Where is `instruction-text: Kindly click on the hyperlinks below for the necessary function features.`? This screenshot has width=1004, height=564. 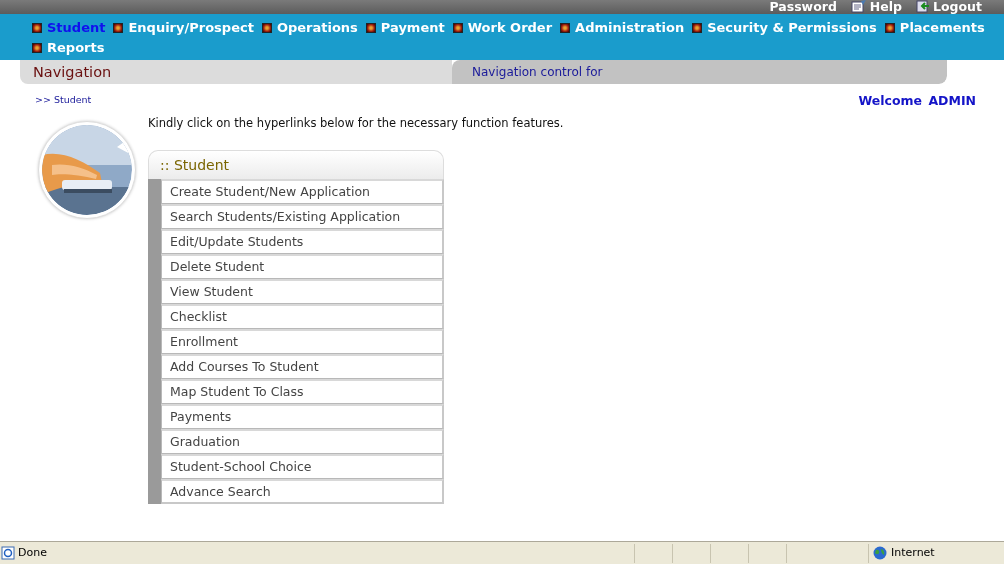 instruction-text: Kindly click on the hyperlinks below for the necessary function features. is located at coordinates (356, 123).